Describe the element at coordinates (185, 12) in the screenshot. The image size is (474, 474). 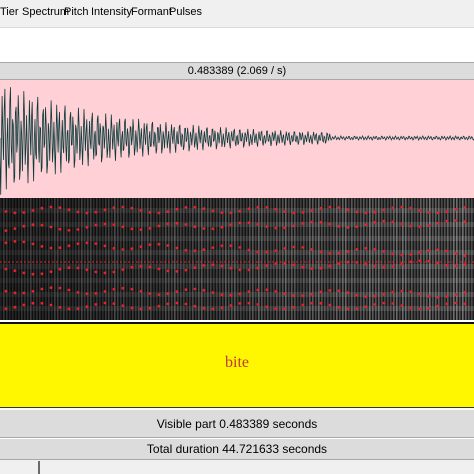
I see `menu-pulses: Pulses` at that location.